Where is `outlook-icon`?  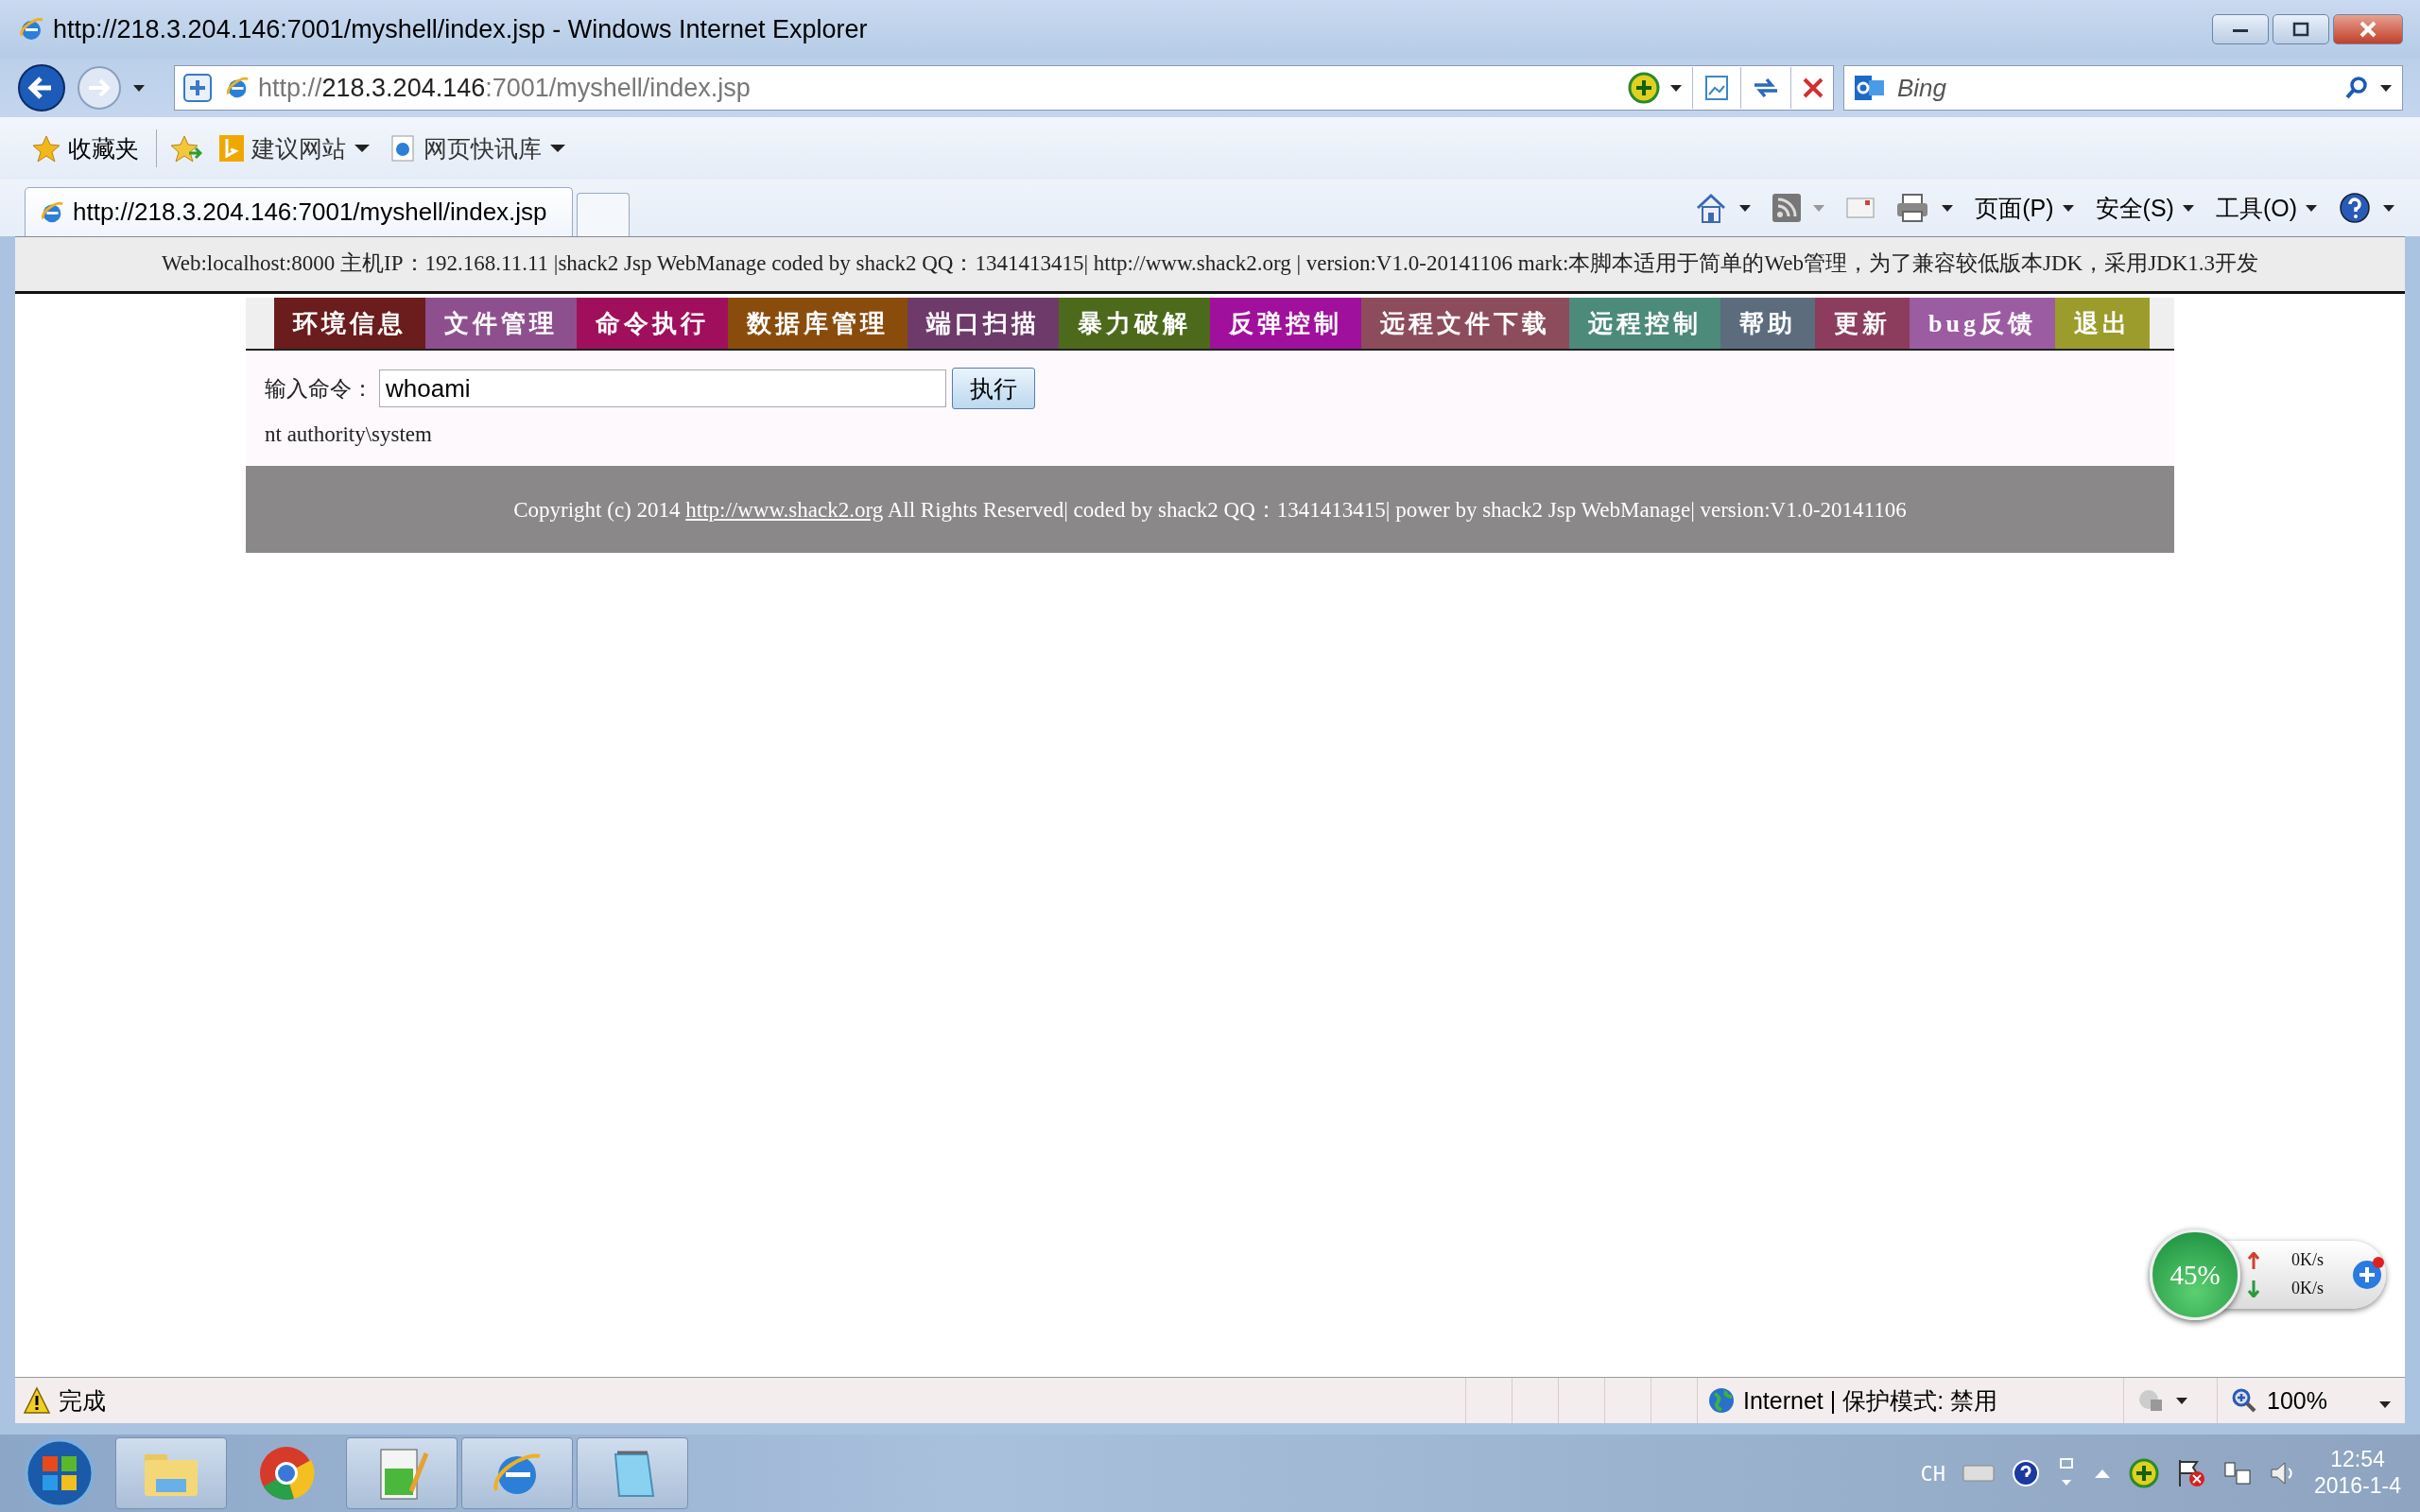 outlook-icon is located at coordinates (1870, 88).